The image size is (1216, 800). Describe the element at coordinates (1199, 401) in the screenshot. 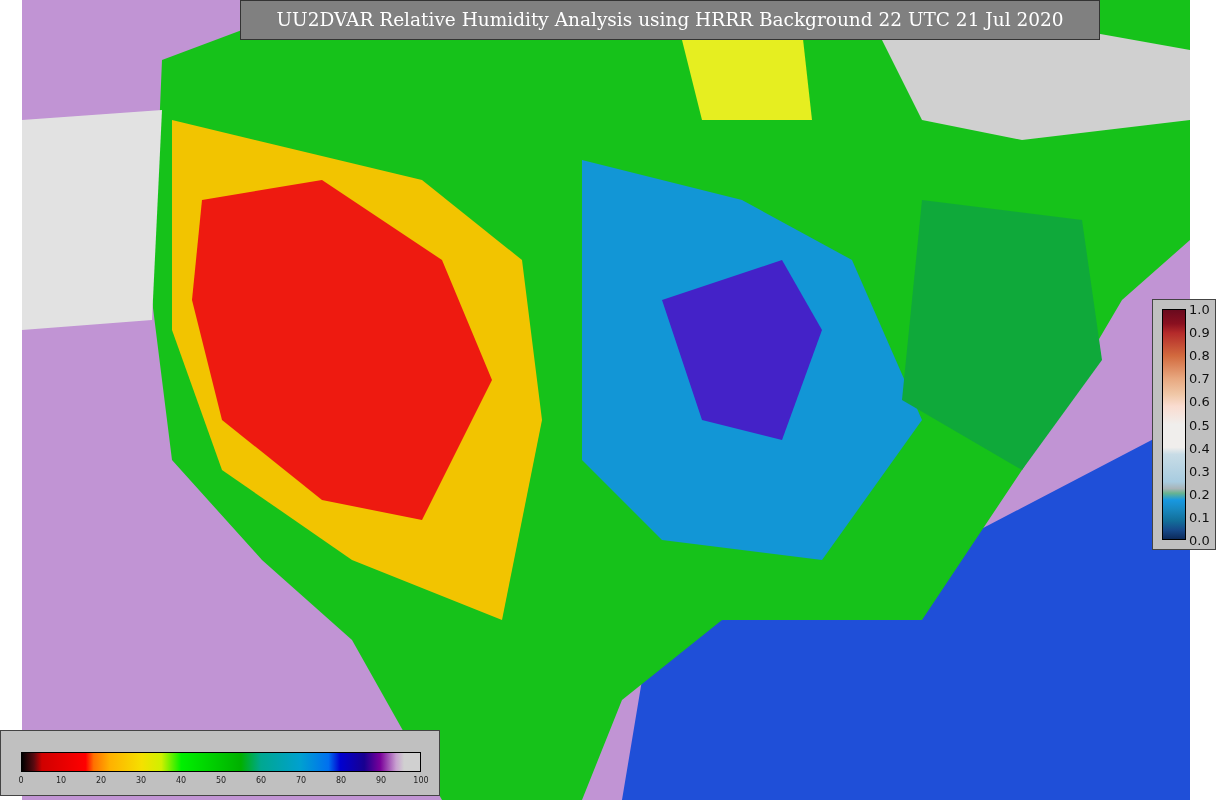

I see `colorbar-tick-label: 0.6` at that location.